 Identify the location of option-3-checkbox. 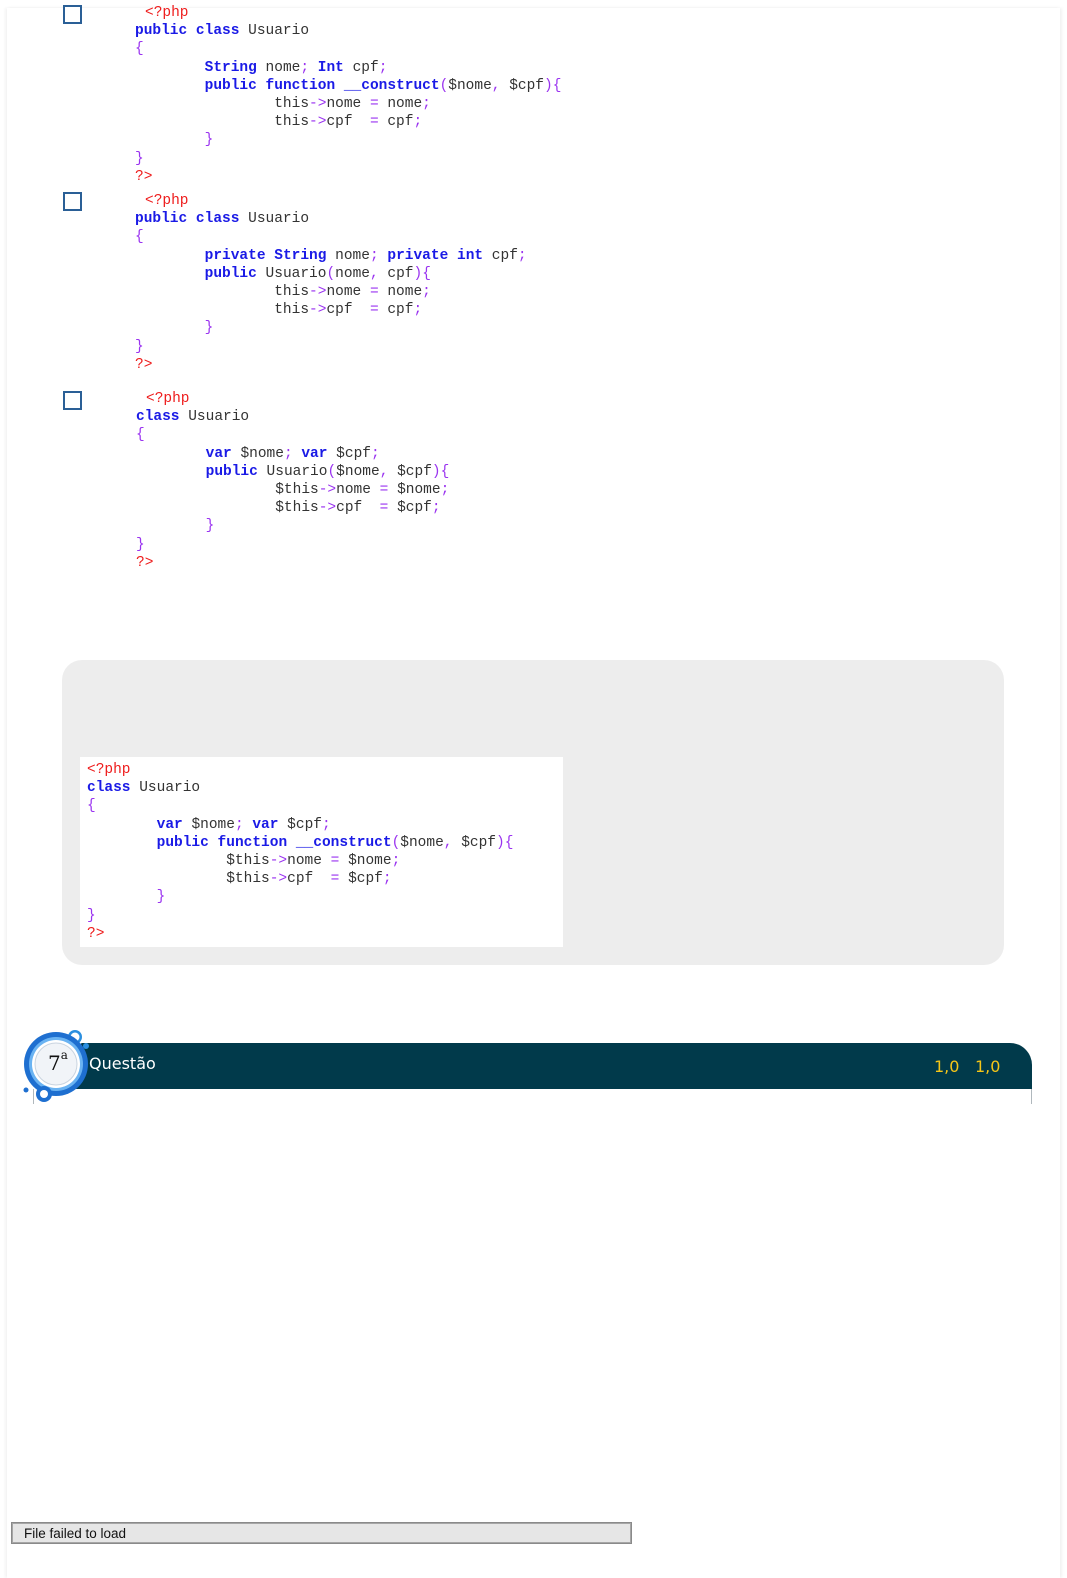
(72, 400).